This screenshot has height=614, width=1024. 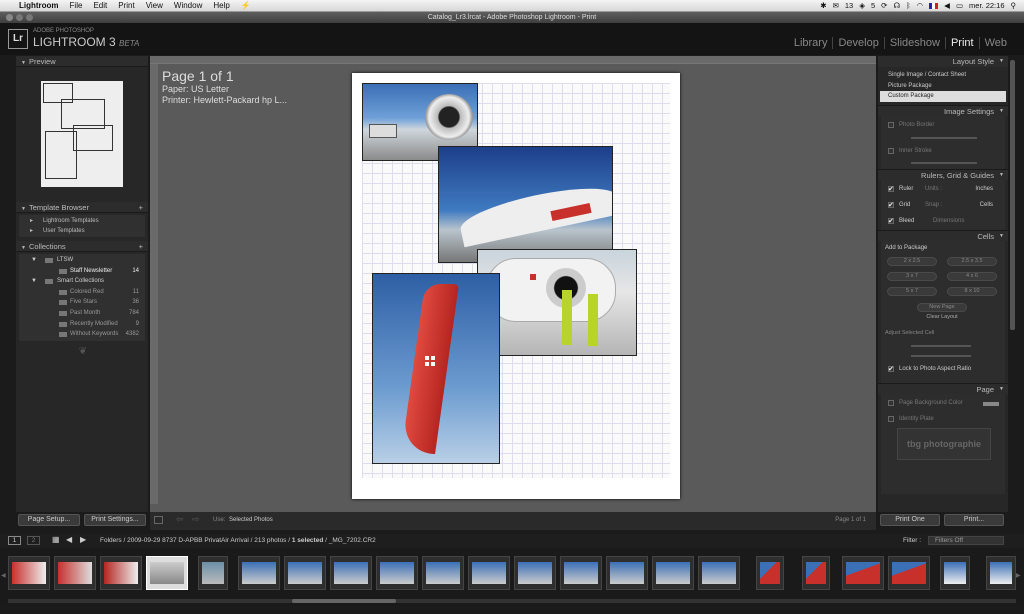 I want to click on identity-plate-preview: tbg photographie, so click(x=944, y=443).